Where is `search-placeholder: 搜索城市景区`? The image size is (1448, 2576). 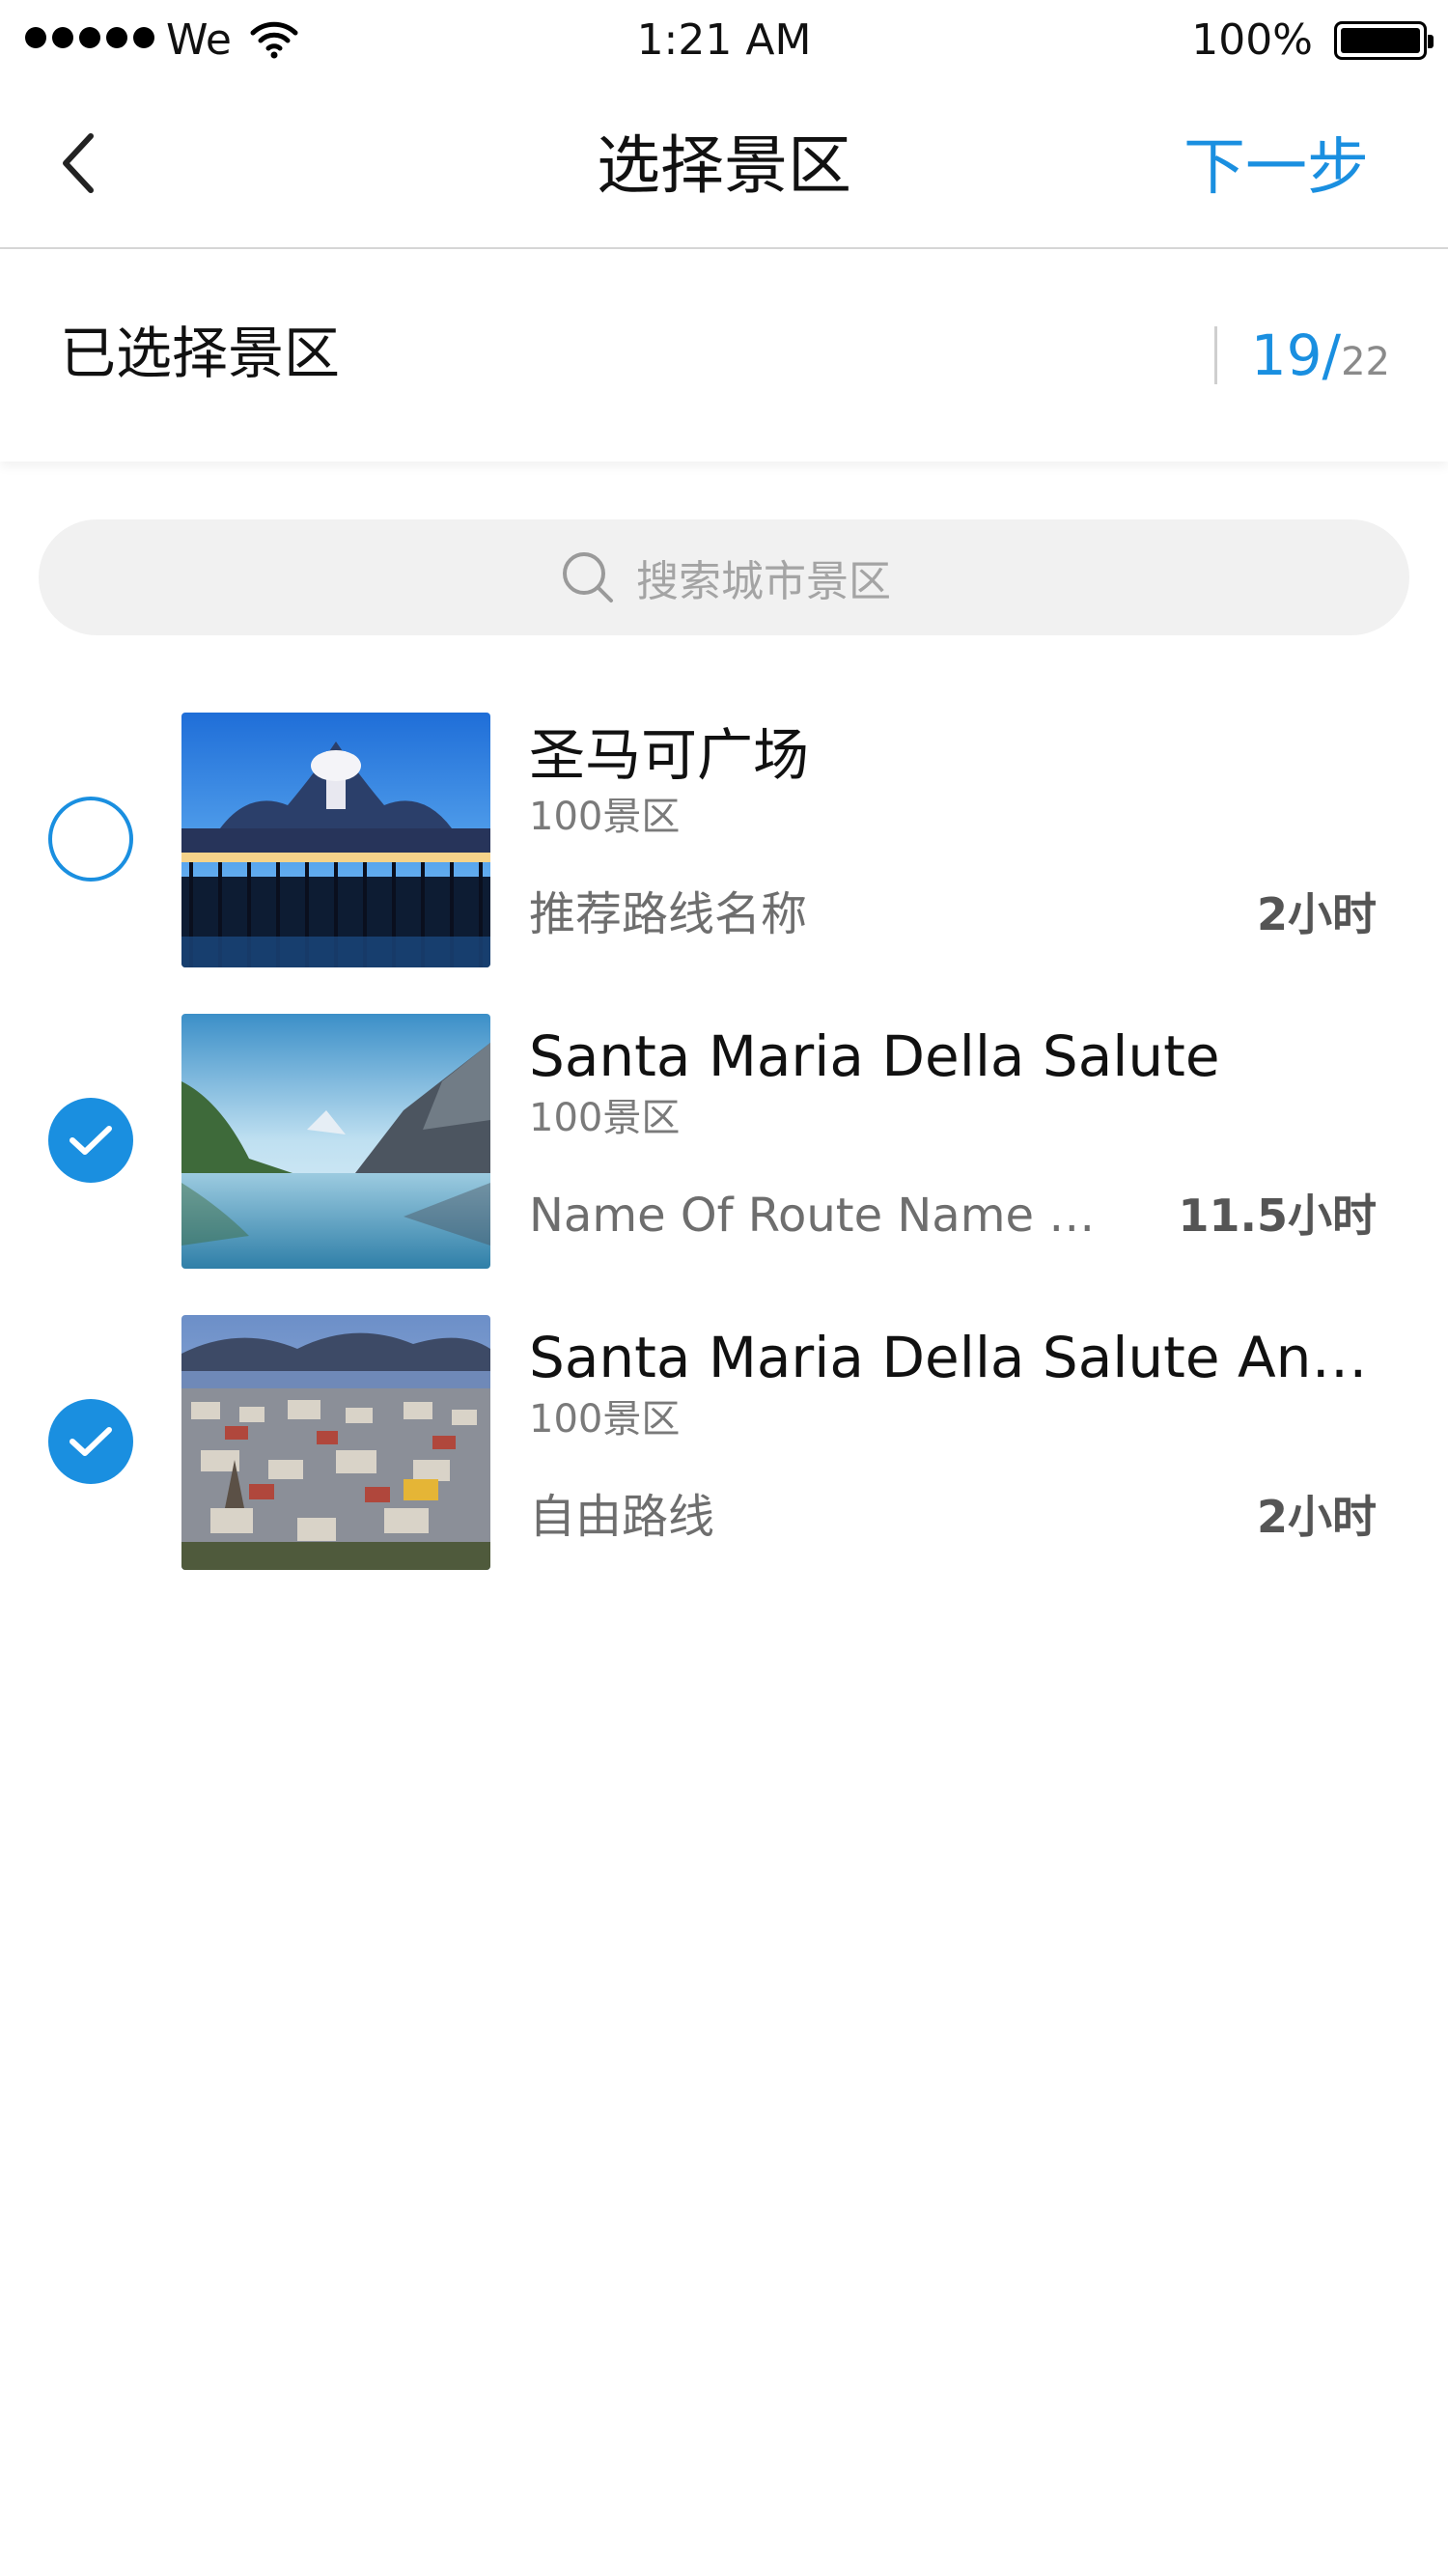
search-placeholder: 搜索城市景区 is located at coordinates (764, 582).